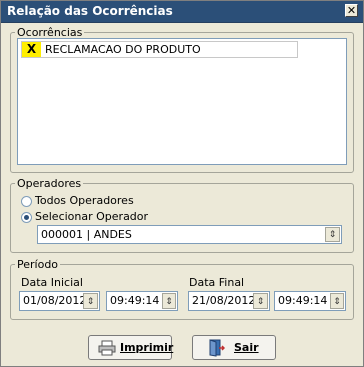  I want to click on imprimir-label: Imprimir, so click(147, 347).